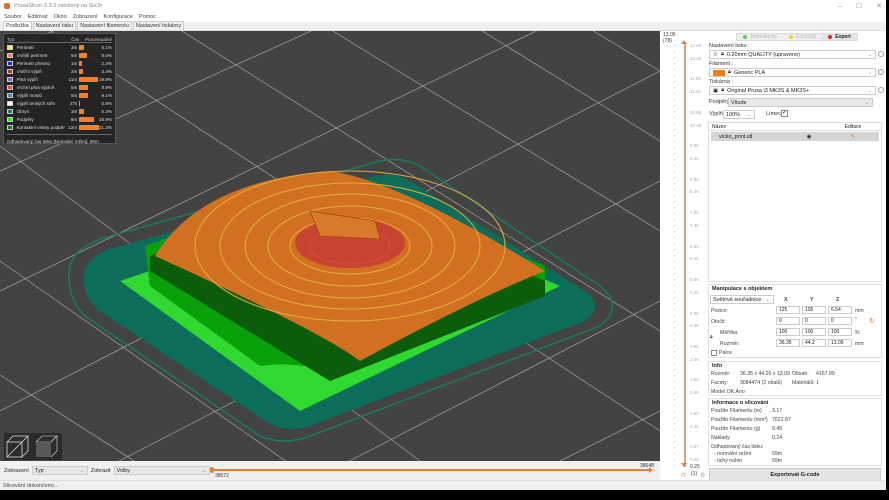 This screenshot has height=500, width=889. Describe the element at coordinates (54, 25) in the screenshot. I see `tab-print-settings: Nastavení tisku` at that location.